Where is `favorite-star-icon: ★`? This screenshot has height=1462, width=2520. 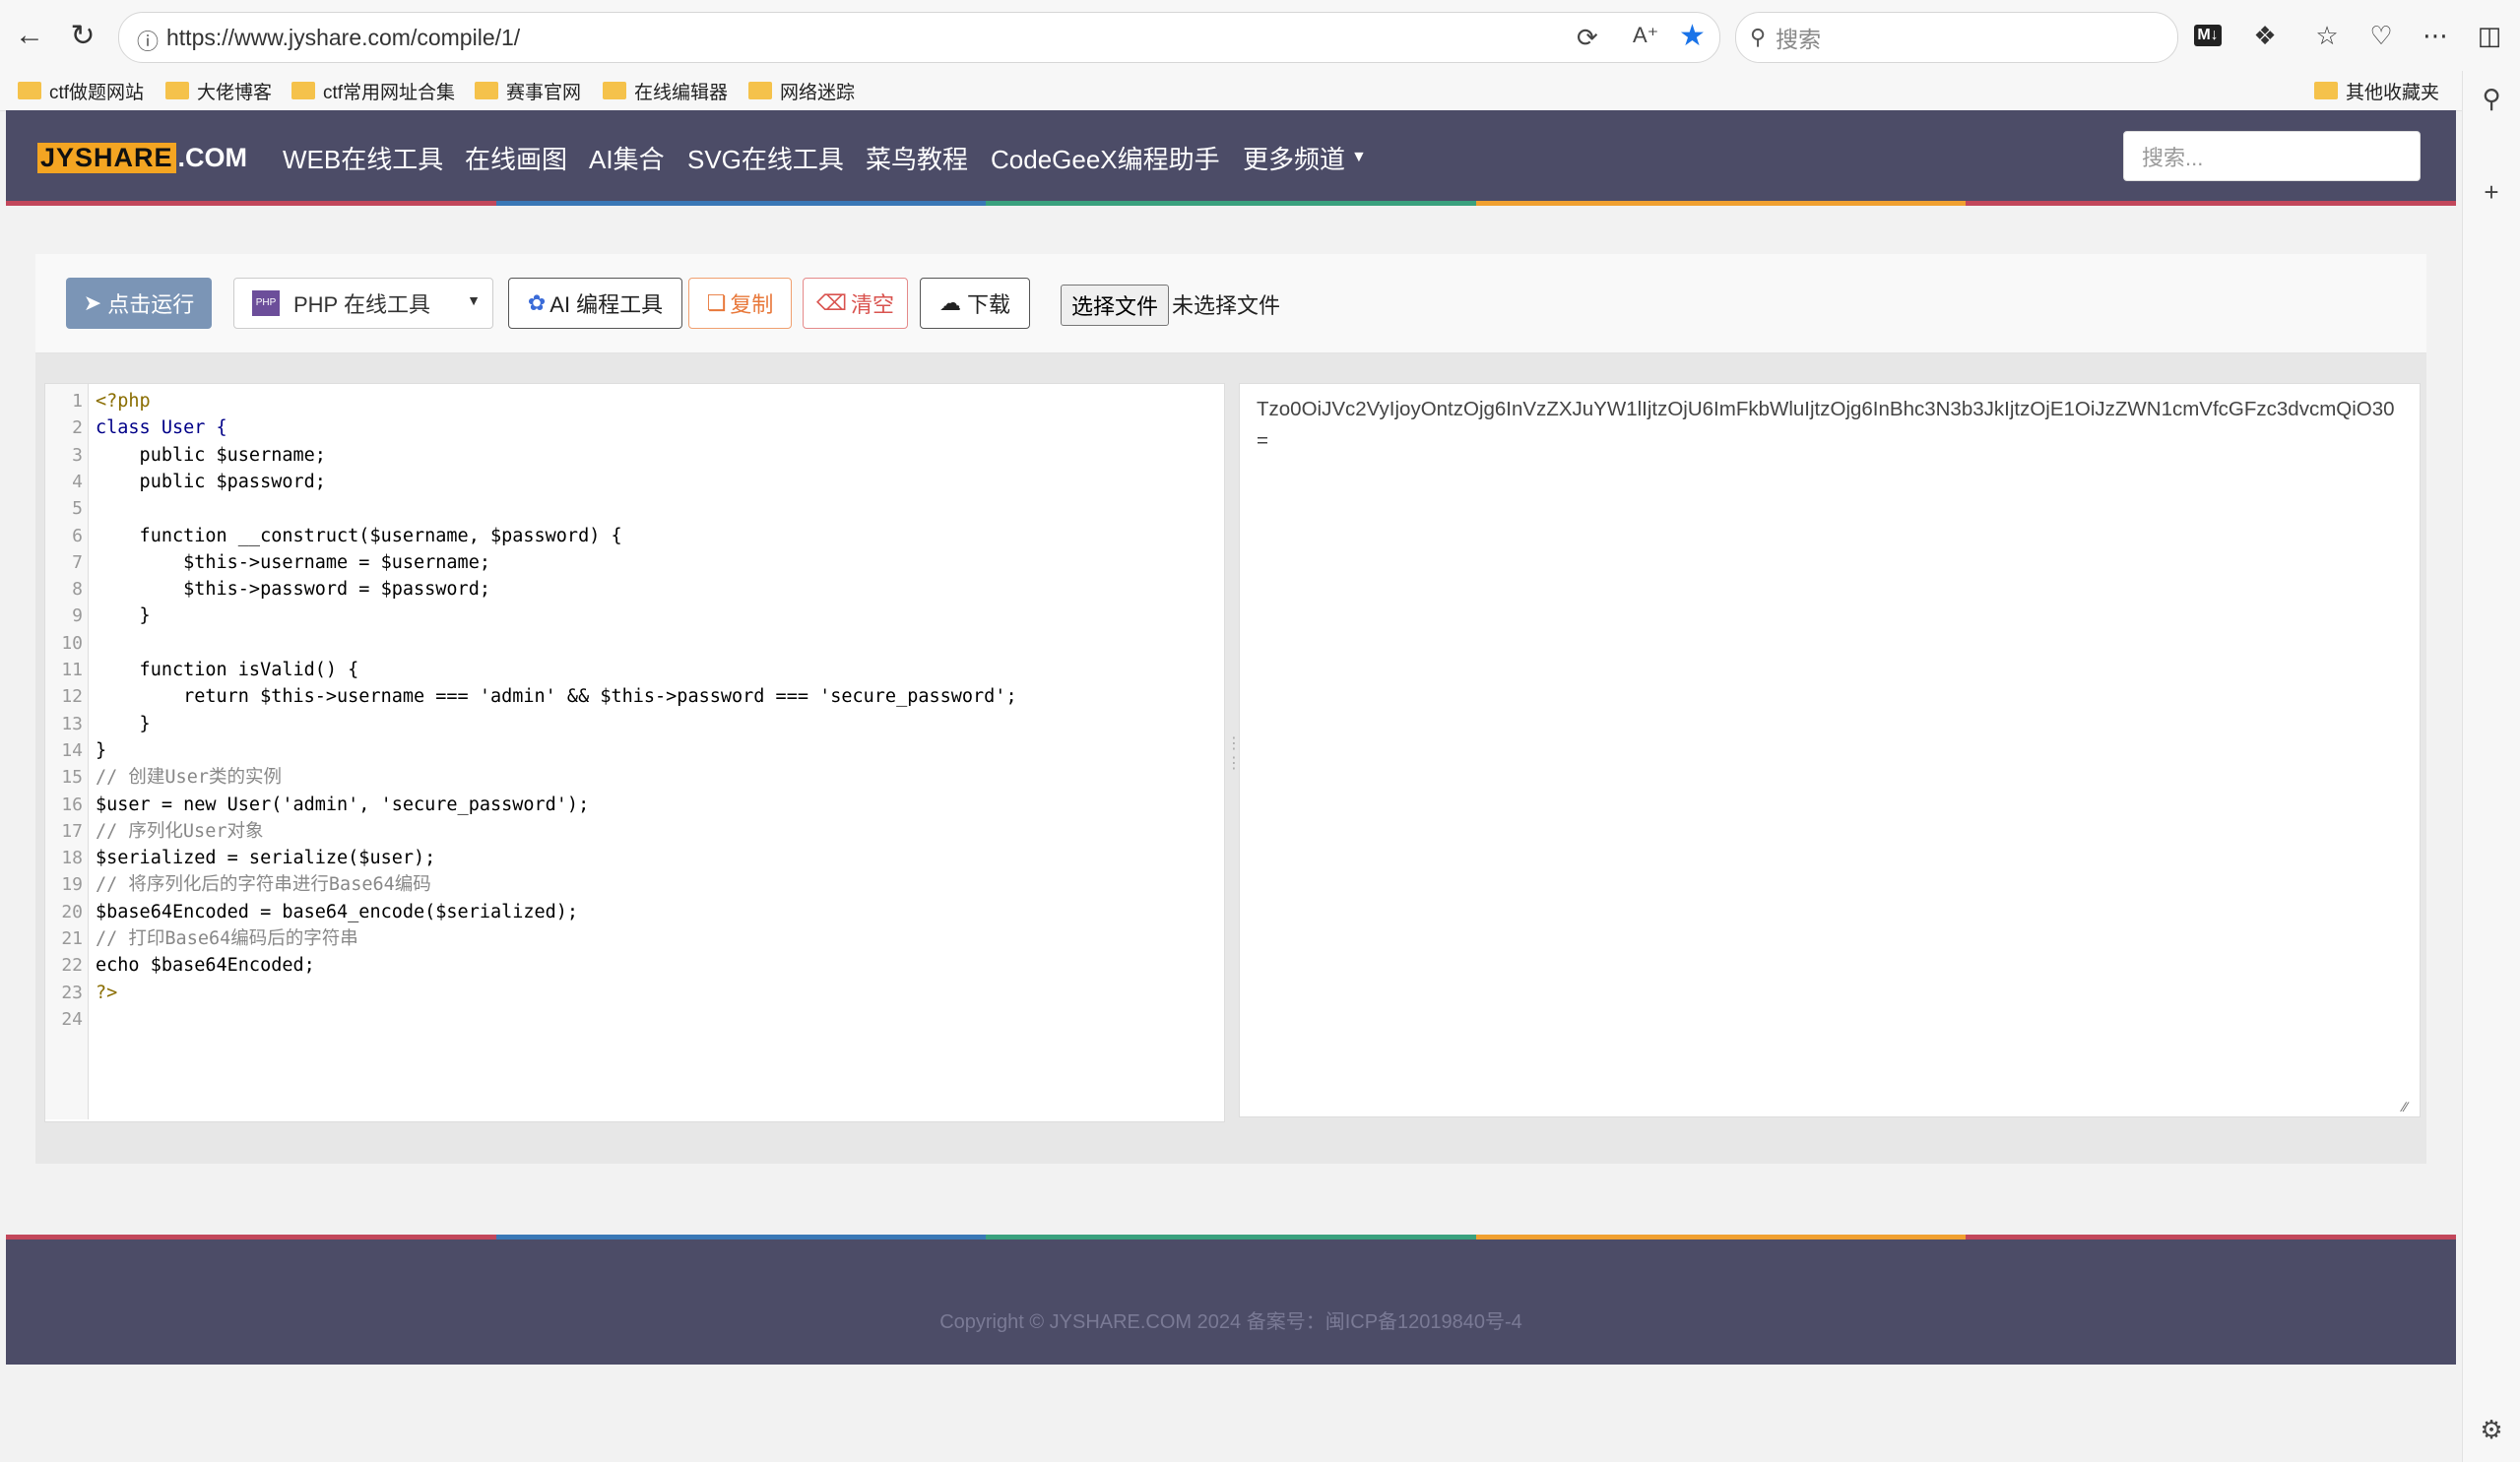 favorite-star-icon: ★ is located at coordinates (1692, 36).